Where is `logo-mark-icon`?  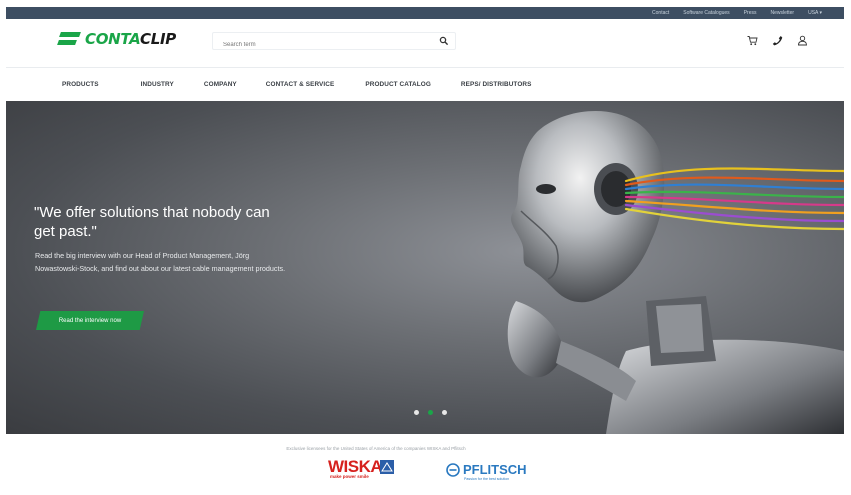
logo-mark-icon is located at coordinates (69, 39).